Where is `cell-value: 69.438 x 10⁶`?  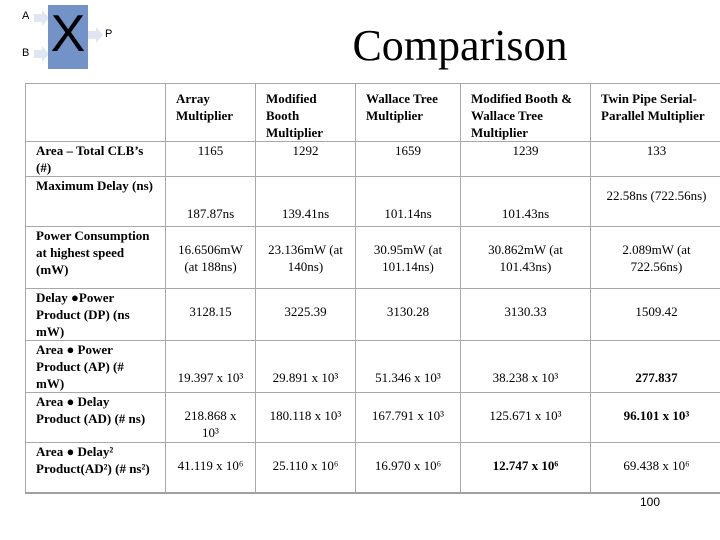
cell-value: 69.438 x 10⁶ is located at coordinates (655, 467).